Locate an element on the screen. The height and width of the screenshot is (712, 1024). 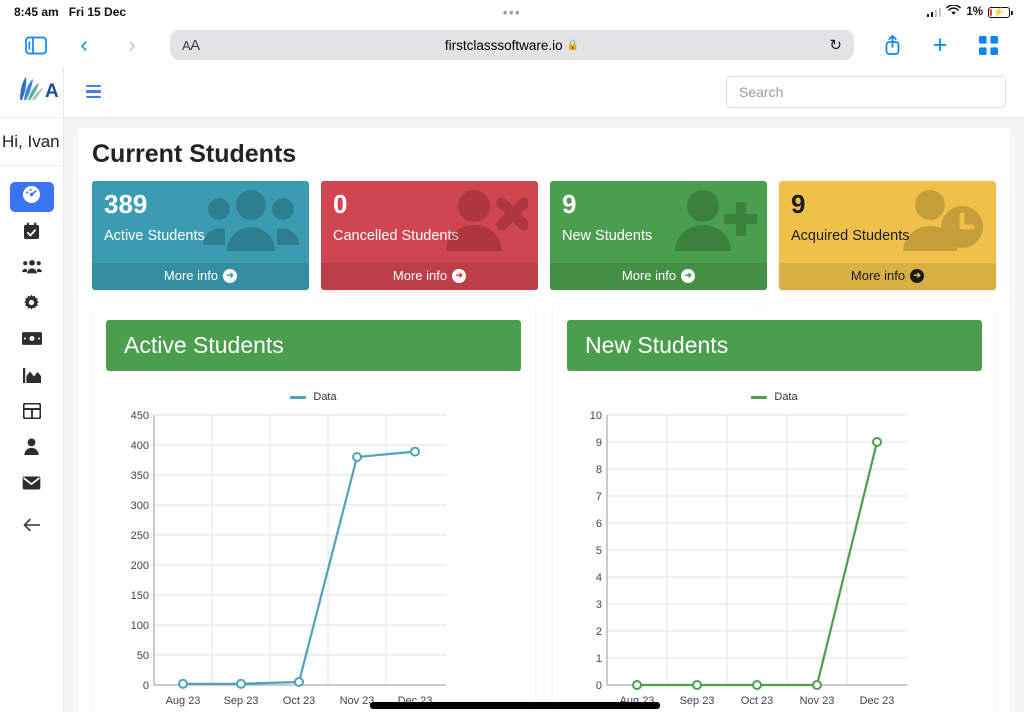
svg-text: Oct 23 is located at coordinates (299, 701).